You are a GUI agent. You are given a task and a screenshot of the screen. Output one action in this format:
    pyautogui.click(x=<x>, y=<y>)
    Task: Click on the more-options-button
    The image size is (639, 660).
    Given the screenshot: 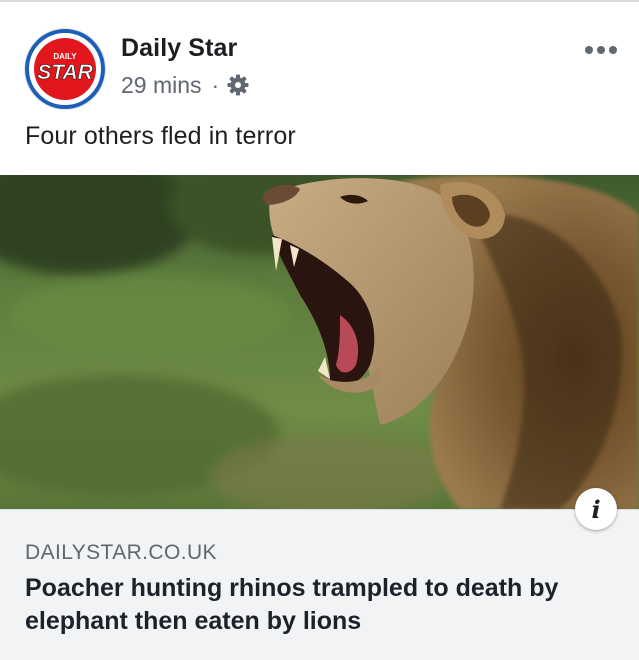 What is the action you would take?
    pyautogui.click(x=601, y=50)
    